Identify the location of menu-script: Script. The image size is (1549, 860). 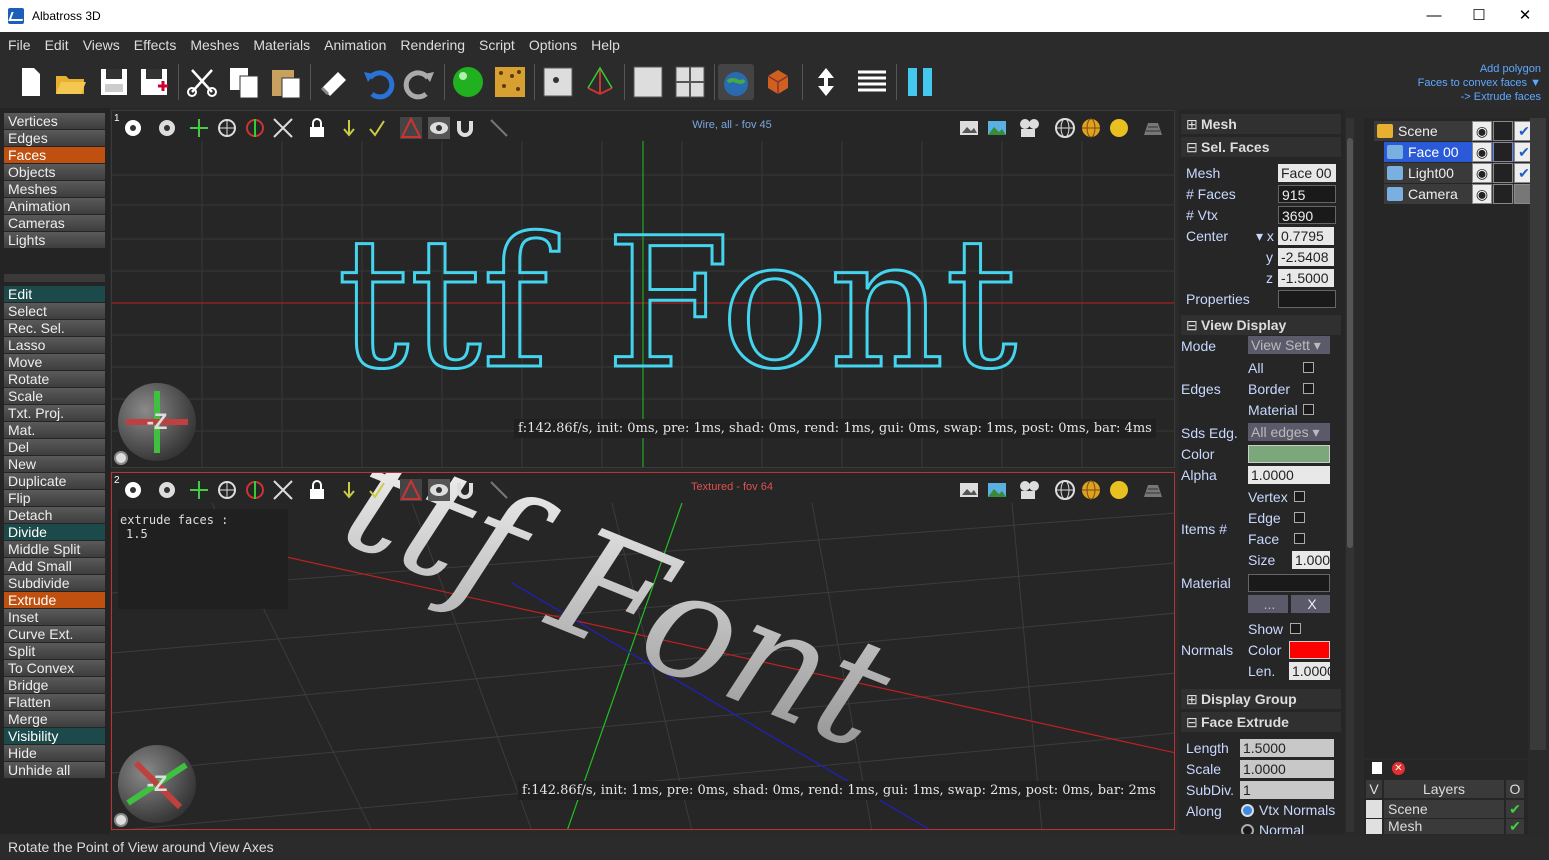
(497, 45).